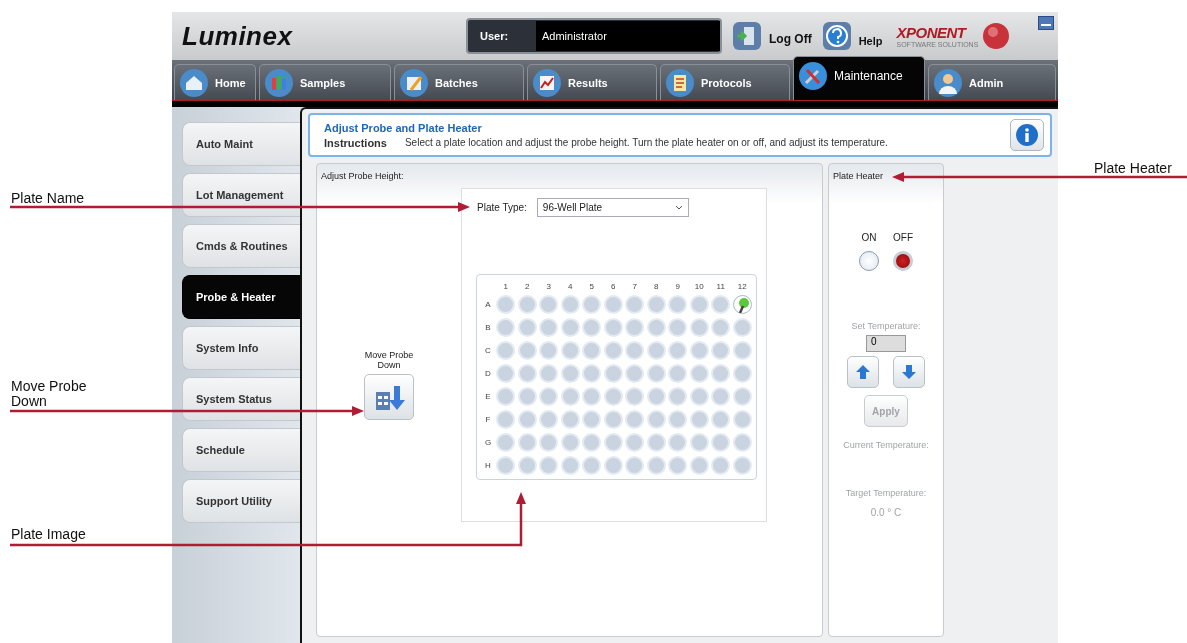  Describe the element at coordinates (725, 82) in the screenshot. I see `nav-tab: Protocols` at that location.